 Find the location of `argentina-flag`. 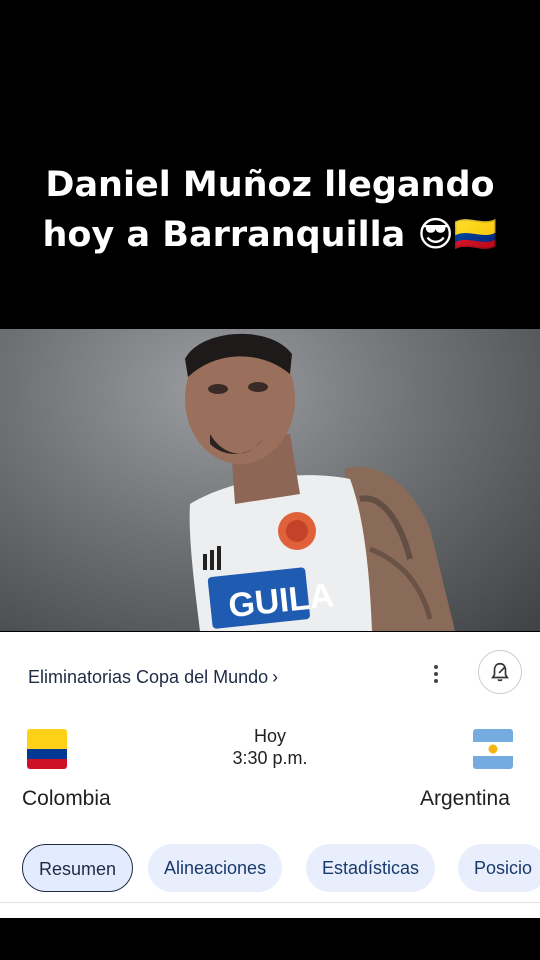

argentina-flag is located at coordinates (493, 749).